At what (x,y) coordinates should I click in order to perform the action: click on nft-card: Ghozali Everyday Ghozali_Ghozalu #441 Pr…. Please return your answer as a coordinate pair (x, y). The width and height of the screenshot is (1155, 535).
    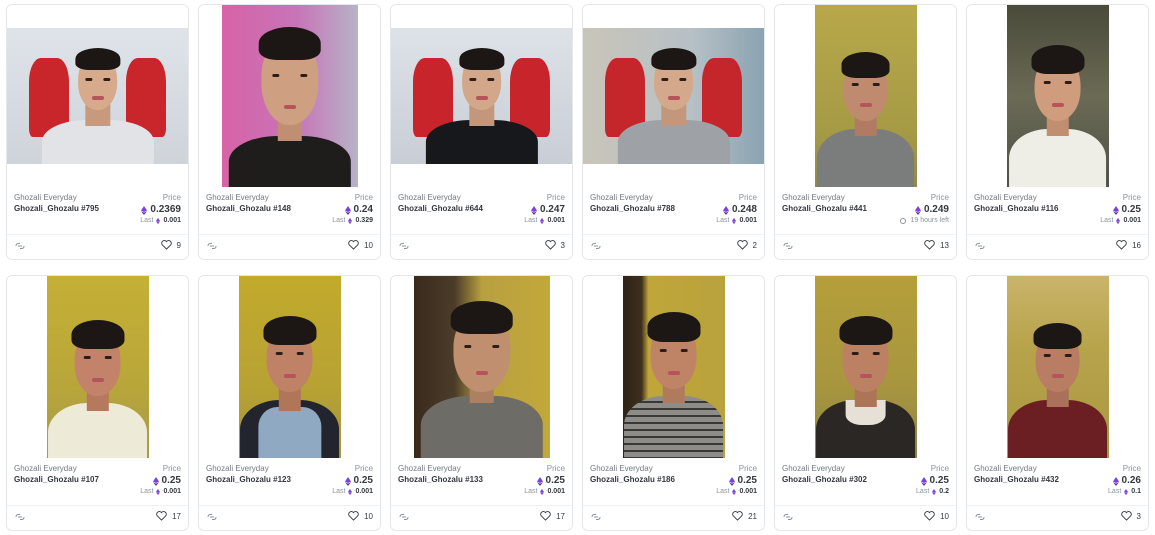
    Looking at the image, I should click on (865, 132).